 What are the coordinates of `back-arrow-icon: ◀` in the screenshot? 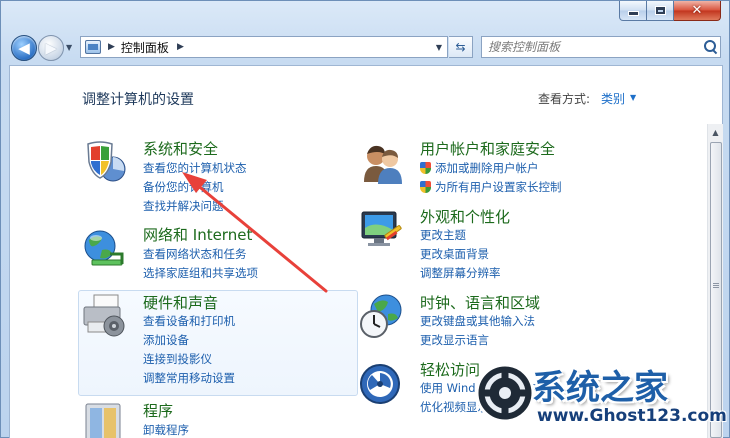 It's located at (24, 47).